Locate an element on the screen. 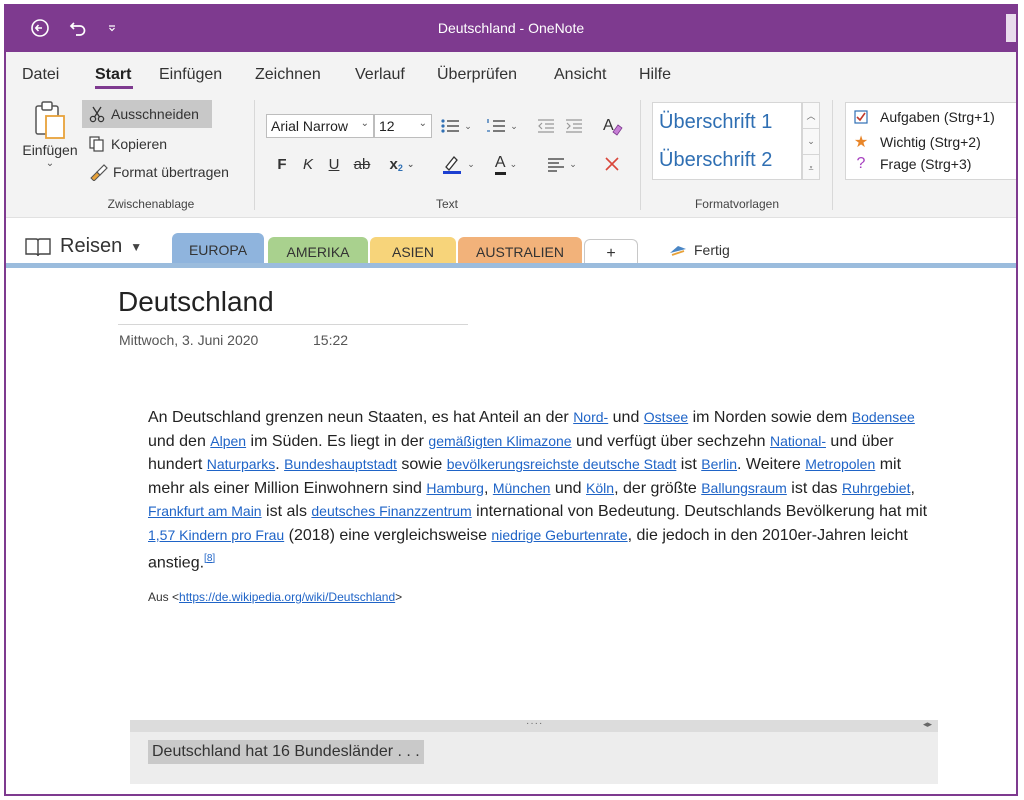  chevron-up-icon: ︿ is located at coordinates (811, 116).